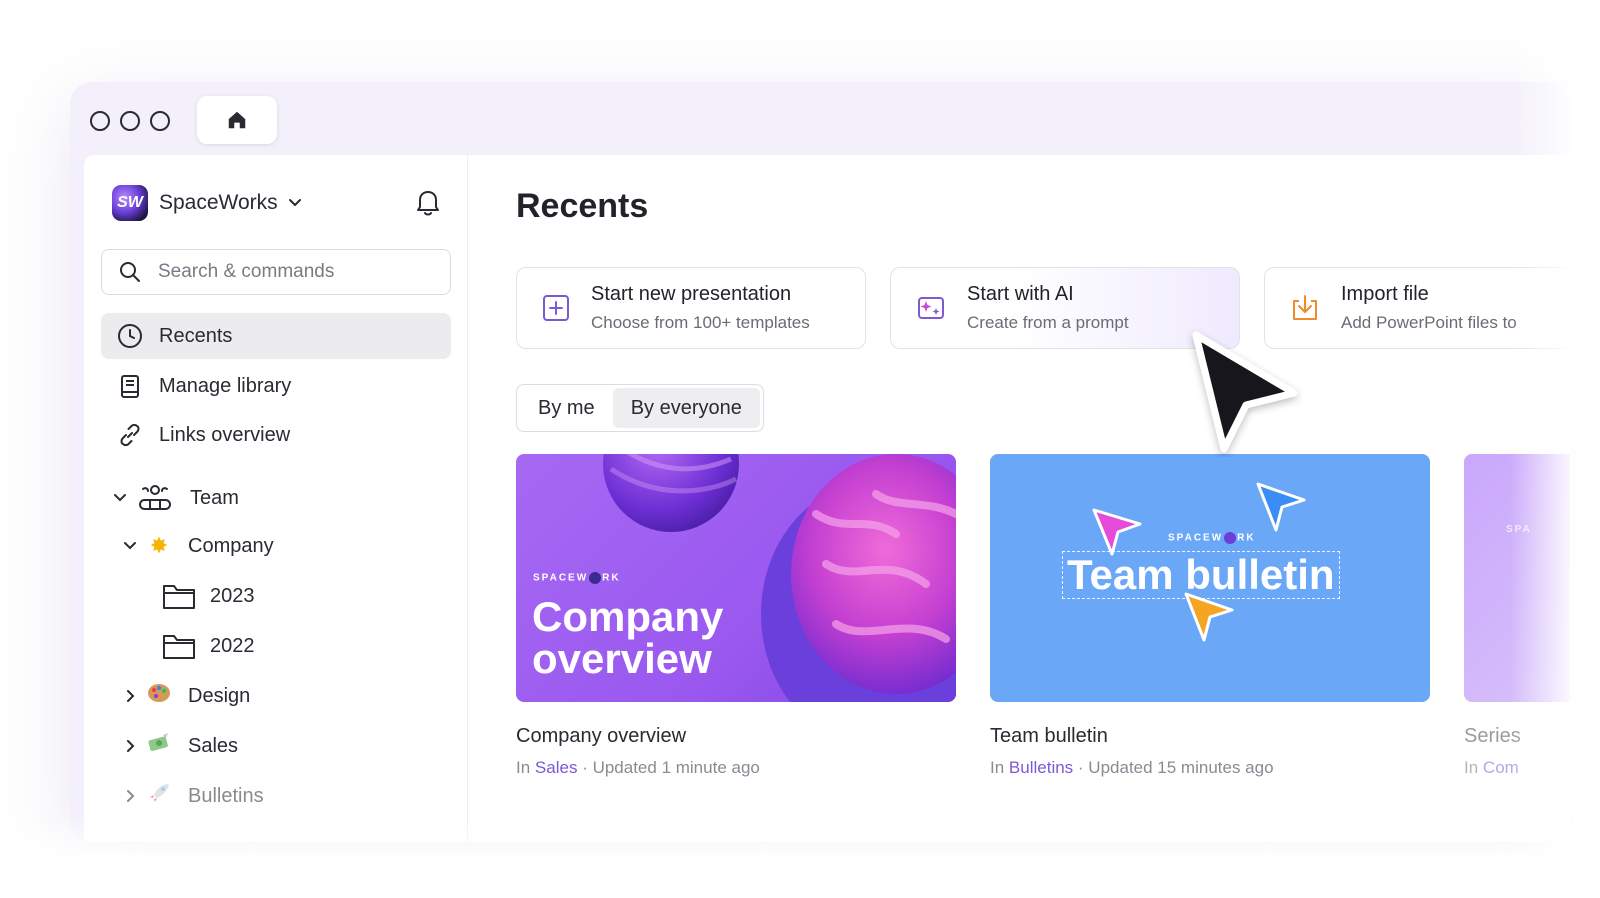 This screenshot has width=1600, height=898. Describe the element at coordinates (628, 616) in the screenshot. I see `thumbnail-title-line-1: Company` at that location.